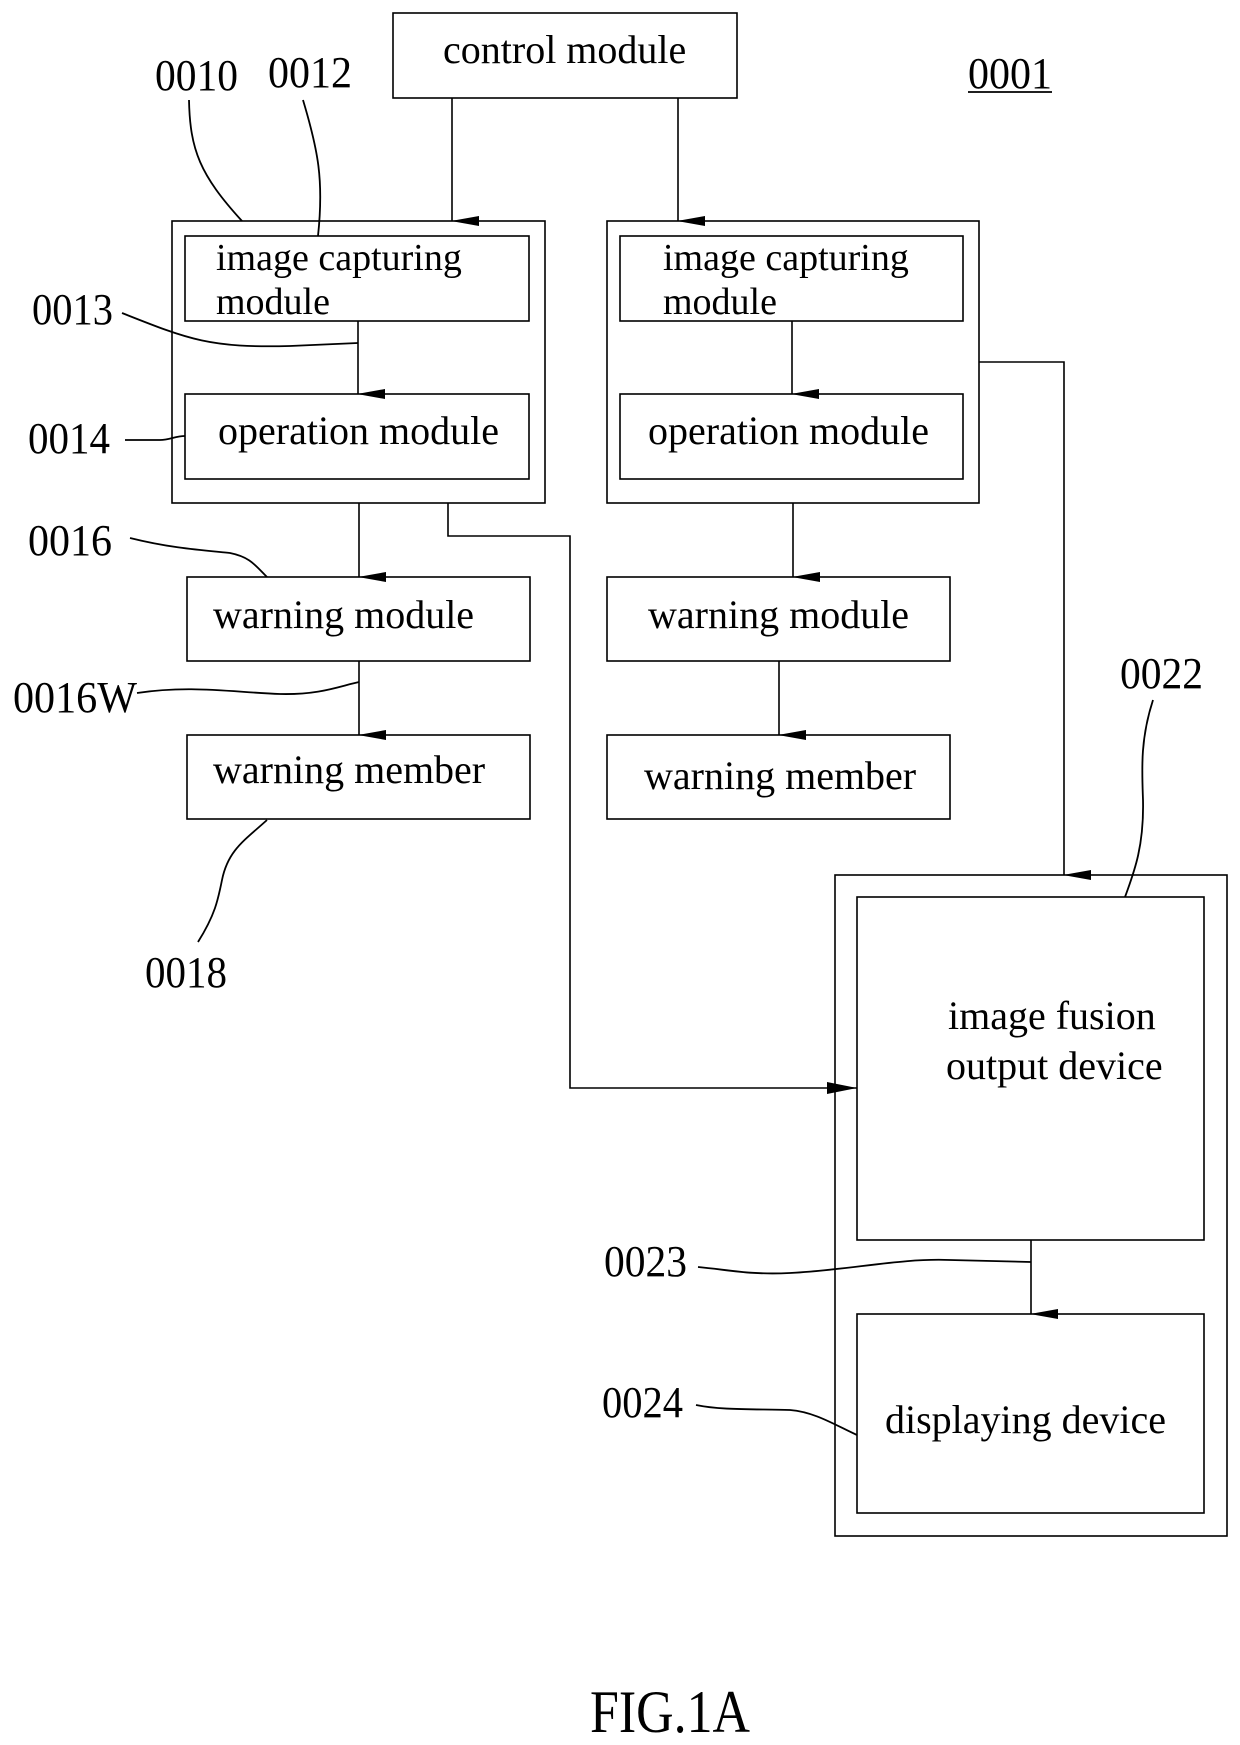 Image resolution: width=1240 pixels, height=1745 pixels. What do you see at coordinates (196, 75) in the screenshot?
I see `ref-0010: 0010` at bounding box center [196, 75].